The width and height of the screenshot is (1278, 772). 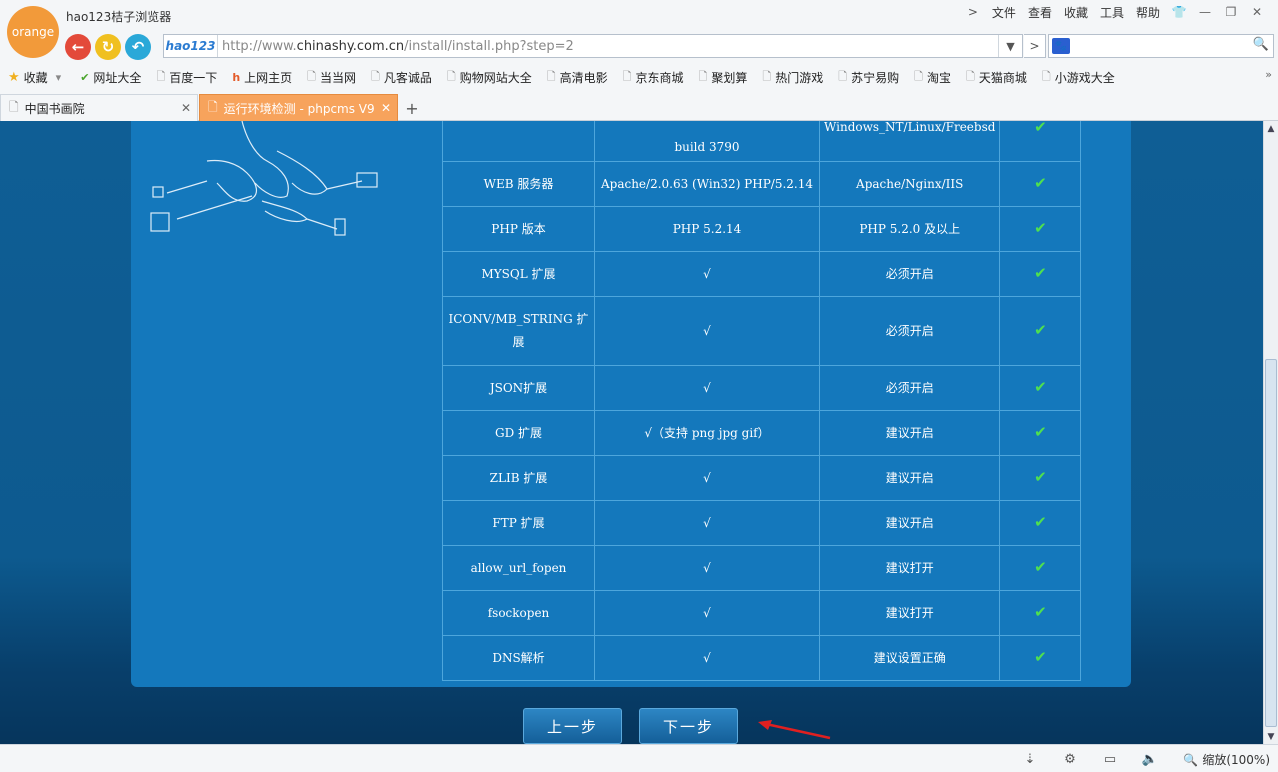 What do you see at coordinates (117, 77) in the screenshot?
I see `bookmark-label: 网址大全` at bounding box center [117, 77].